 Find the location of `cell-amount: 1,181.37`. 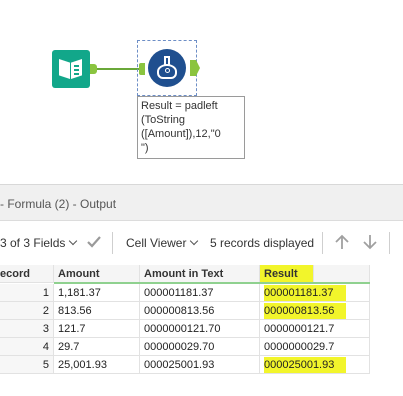

cell-amount: 1,181.37 is located at coordinates (97, 293).